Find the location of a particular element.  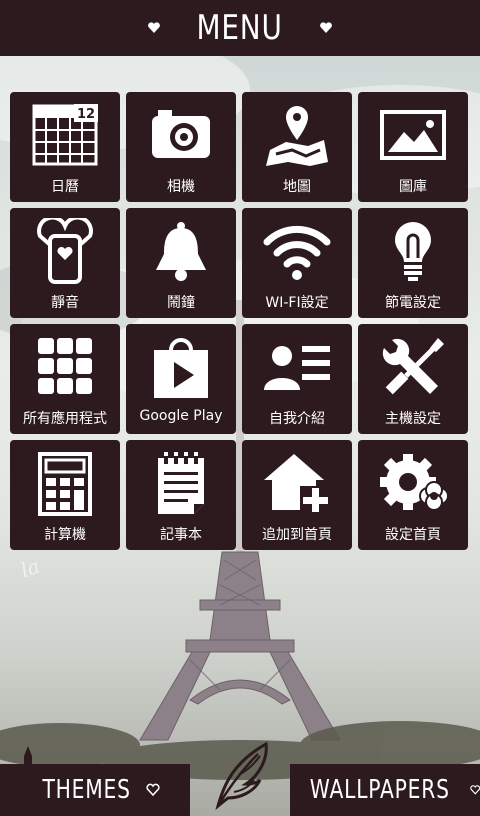

tile-label: 所有應用程式 is located at coordinates (65, 419).